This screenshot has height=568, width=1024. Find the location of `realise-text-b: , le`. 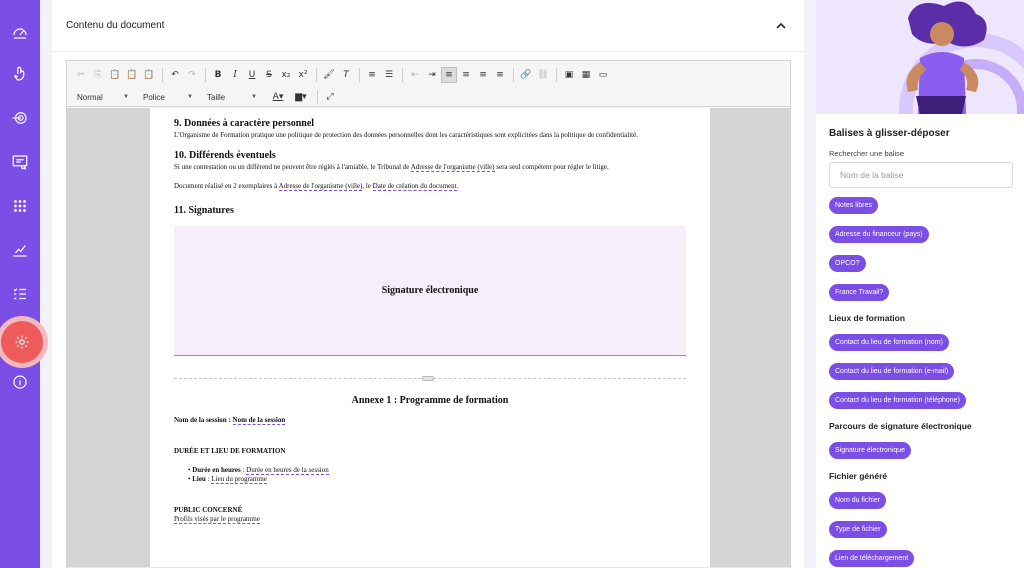

realise-text-b: , le is located at coordinates (367, 186).